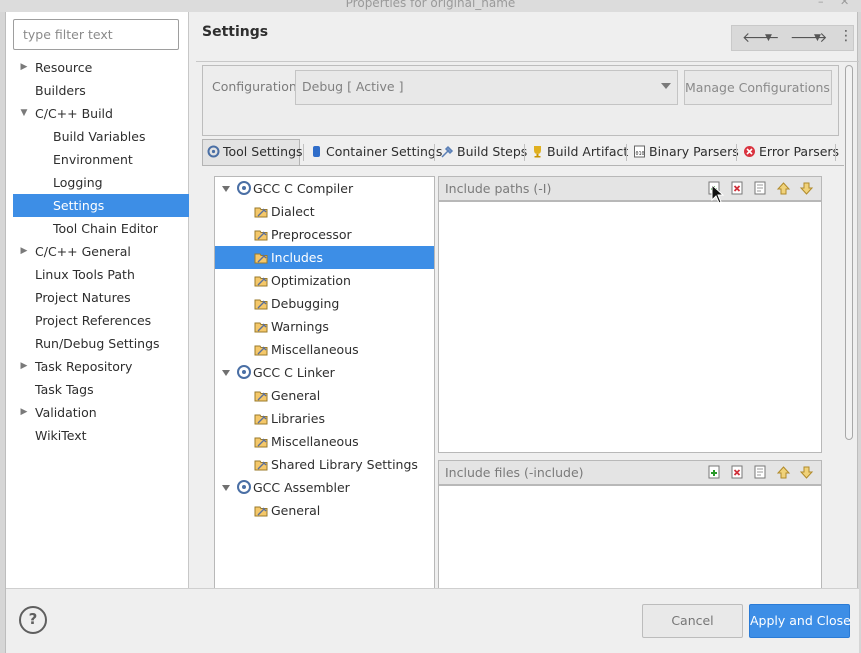 Image resolution: width=861 pixels, height=653 pixels. I want to click on tab-binary-parsers: 010 Binary Parsers, so click(684, 152).